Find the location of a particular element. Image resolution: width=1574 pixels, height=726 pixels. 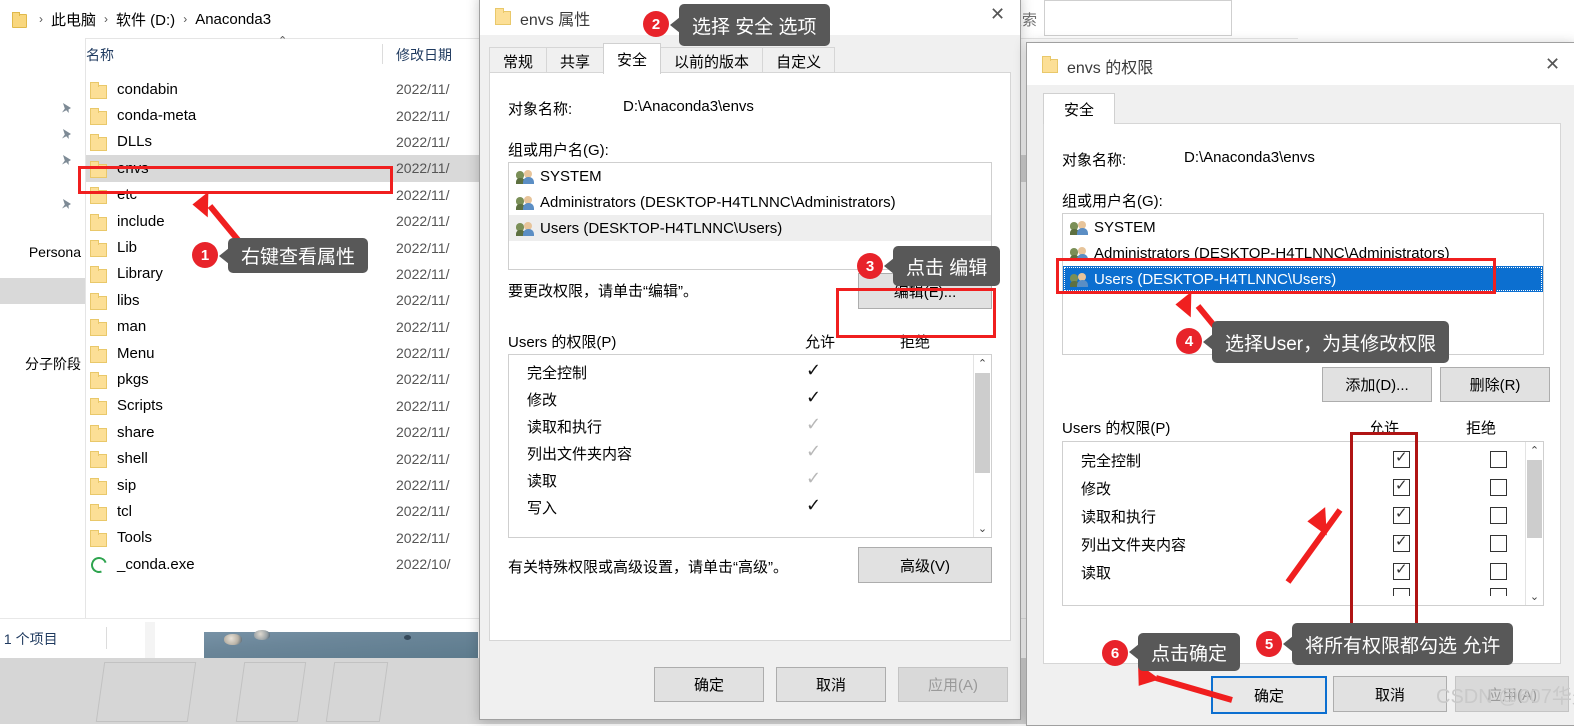

tab-sharing: 共享 is located at coordinates (575, 60).